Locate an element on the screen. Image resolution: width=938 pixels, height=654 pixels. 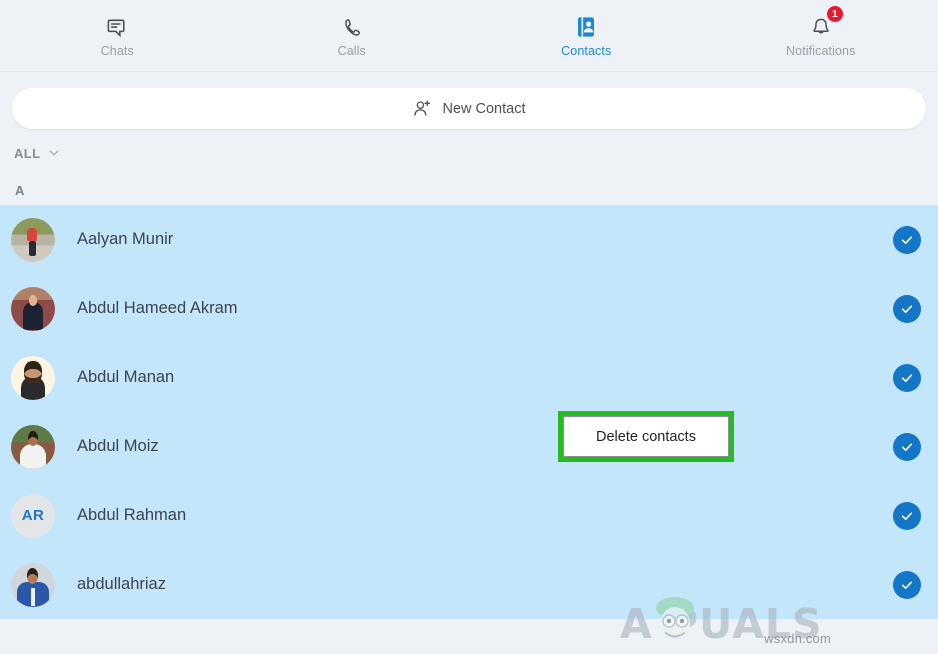
contact-name: Aalyan Munir is located at coordinates (125, 239).